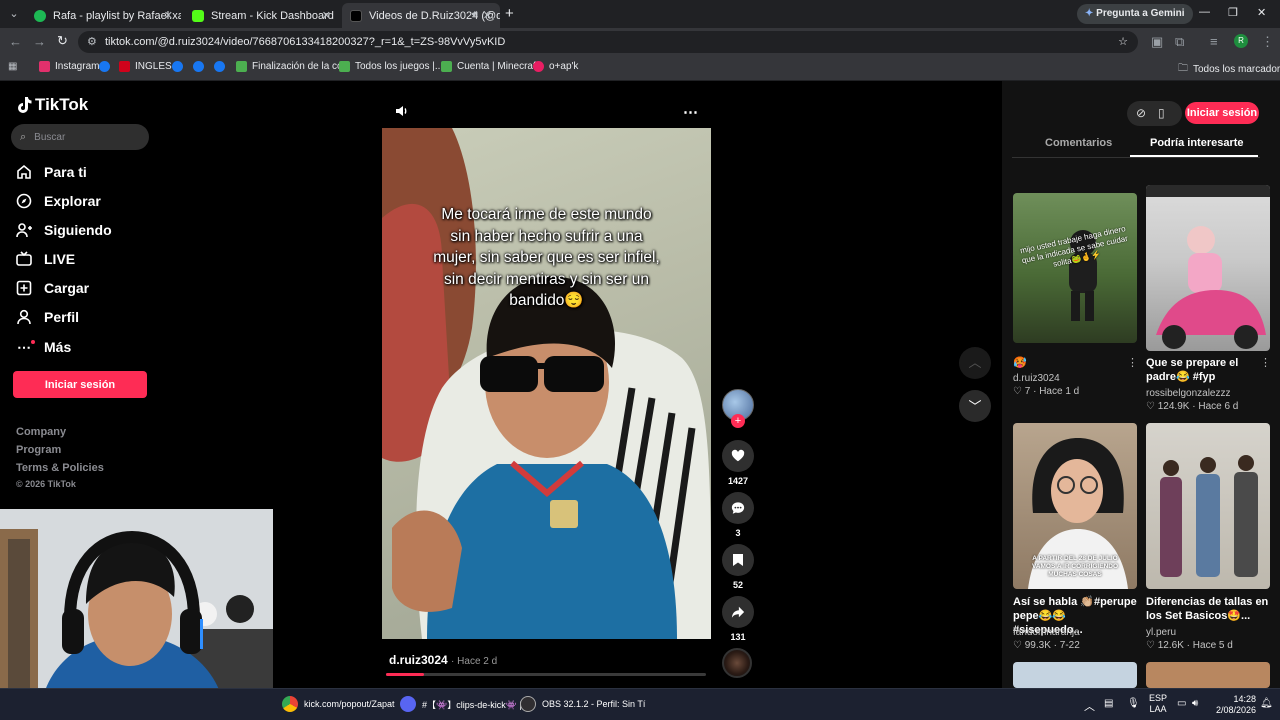 Image resolution: width=1280 pixels, height=720 pixels. Describe the element at coordinates (60, 468) in the screenshot. I see `footer-terms: Terms & Policies` at that location.